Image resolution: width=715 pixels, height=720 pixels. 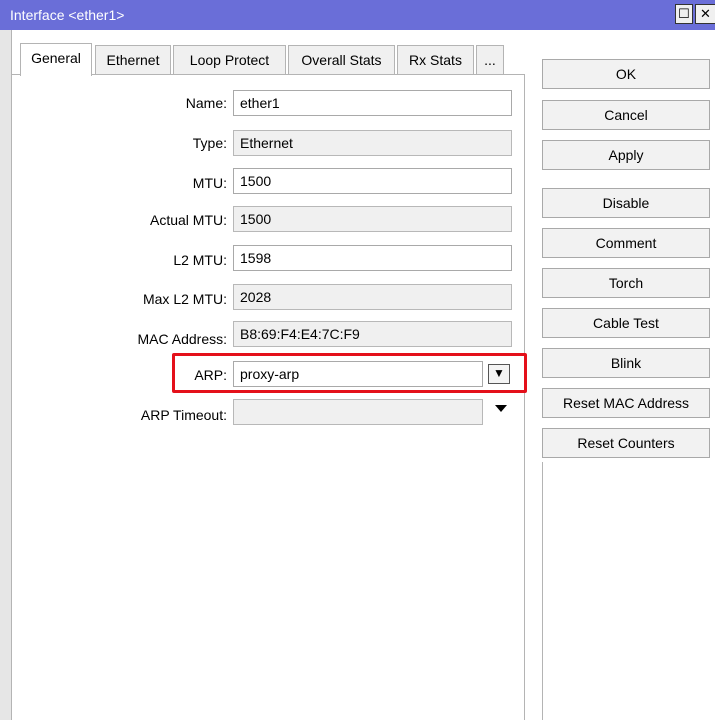 I want to click on tab-general: General, so click(x=56, y=59).